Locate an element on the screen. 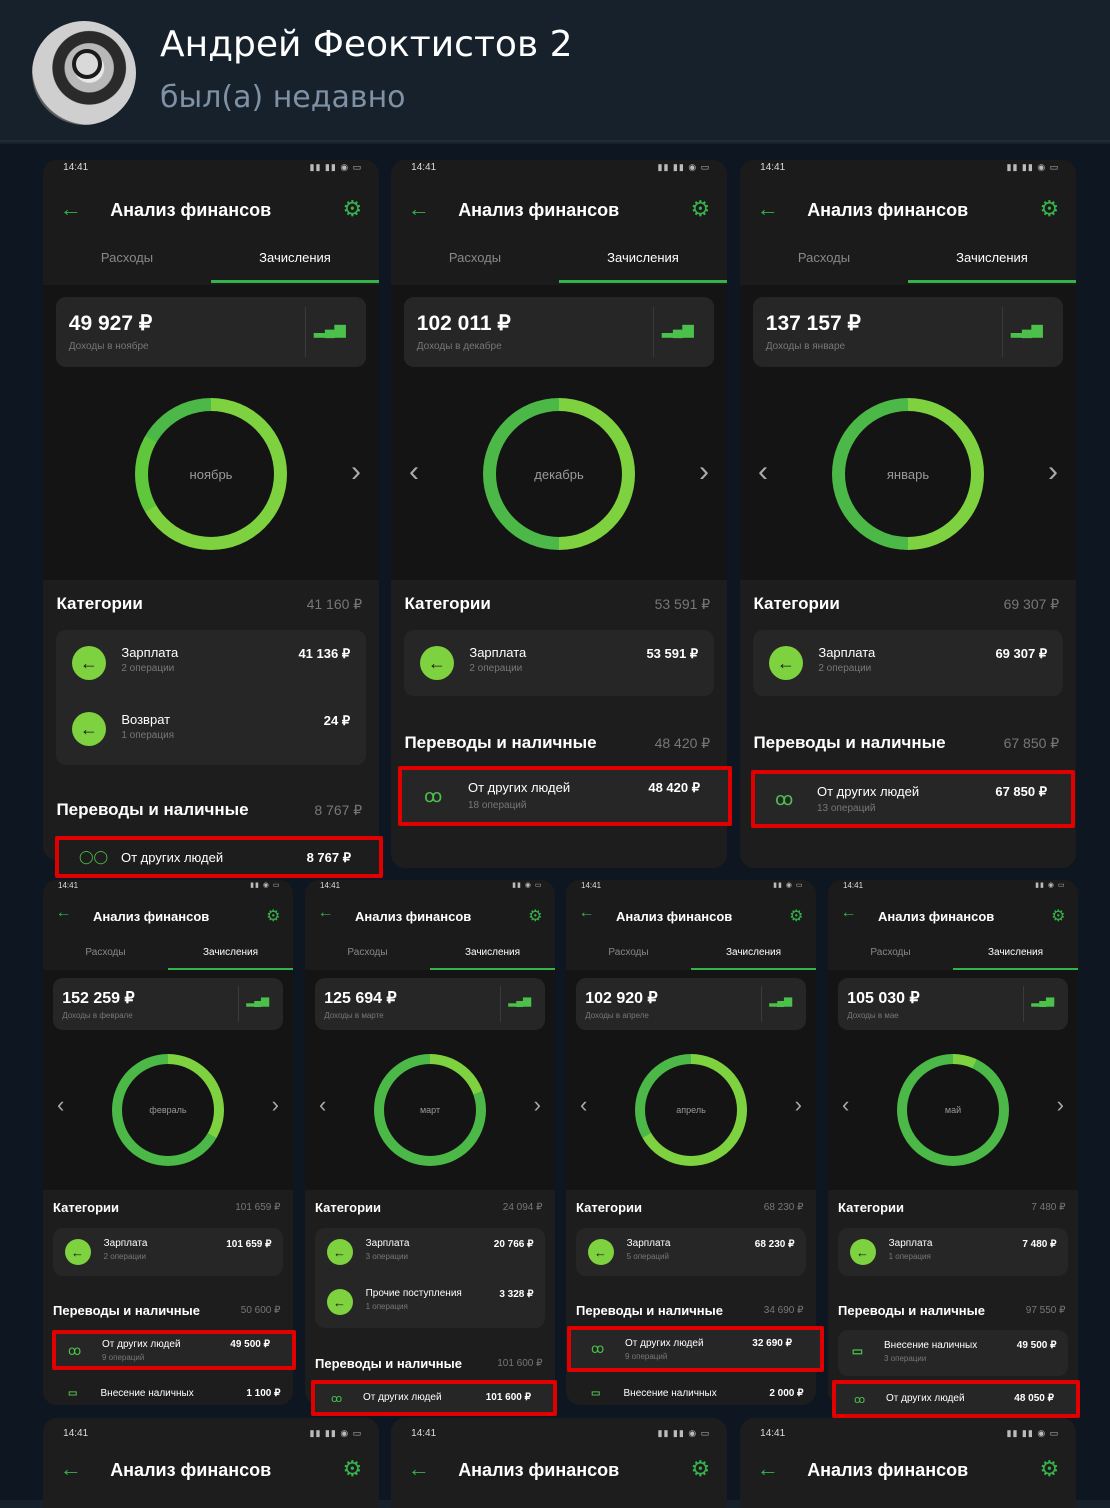  income-summary-card: 102 920 ₽ Доходы в апреле ▂▄▆ is located at coordinates (691, 1004).